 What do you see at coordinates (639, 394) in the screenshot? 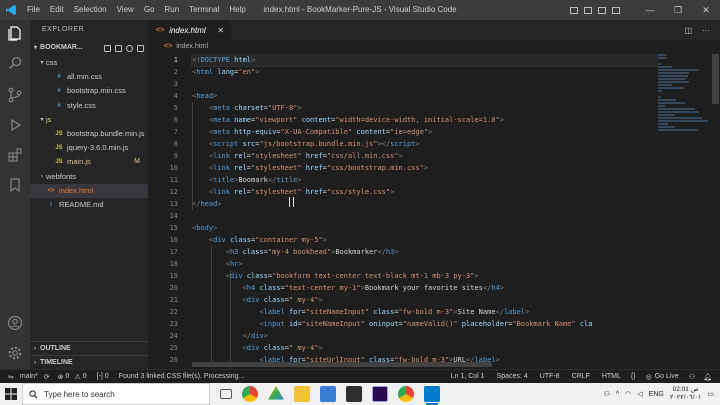
I see `volume-icon: ◁` at bounding box center [639, 394].